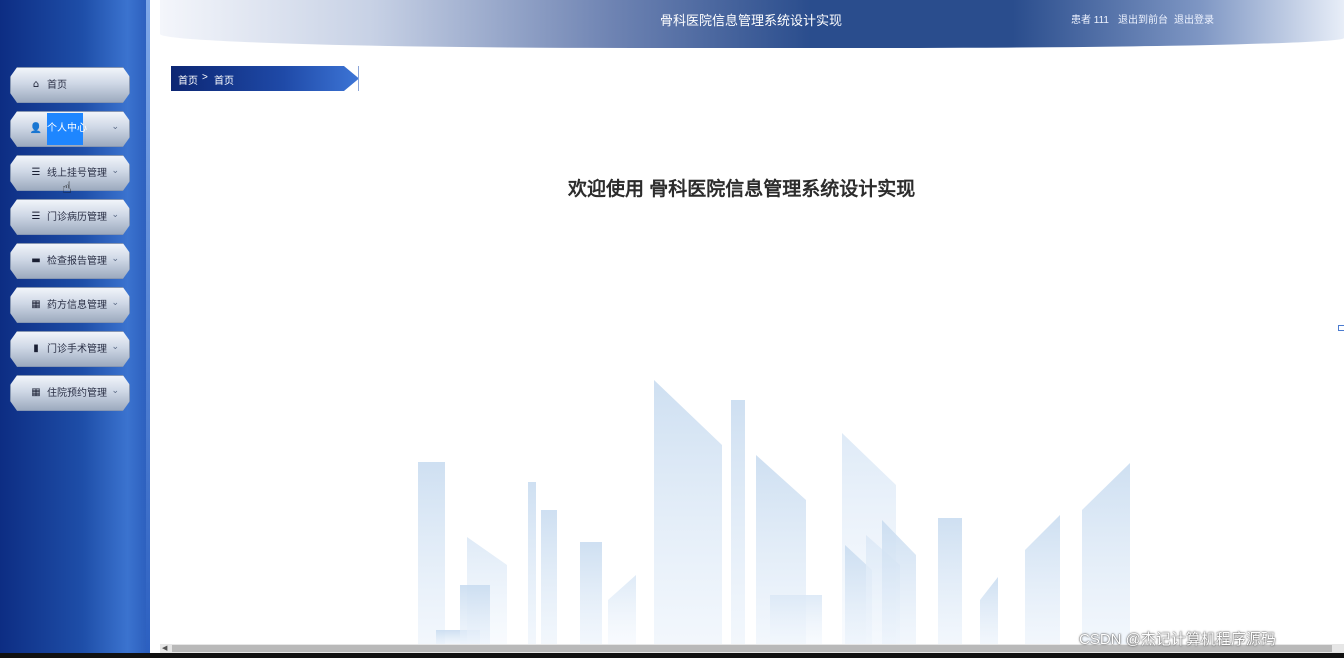 The image size is (1344, 658). What do you see at coordinates (742, 189) in the screenshot?
I see `welcome-heading: 欢迎使用 骨科医院信息管理系统设计实现` at bounding box center [742, 189].